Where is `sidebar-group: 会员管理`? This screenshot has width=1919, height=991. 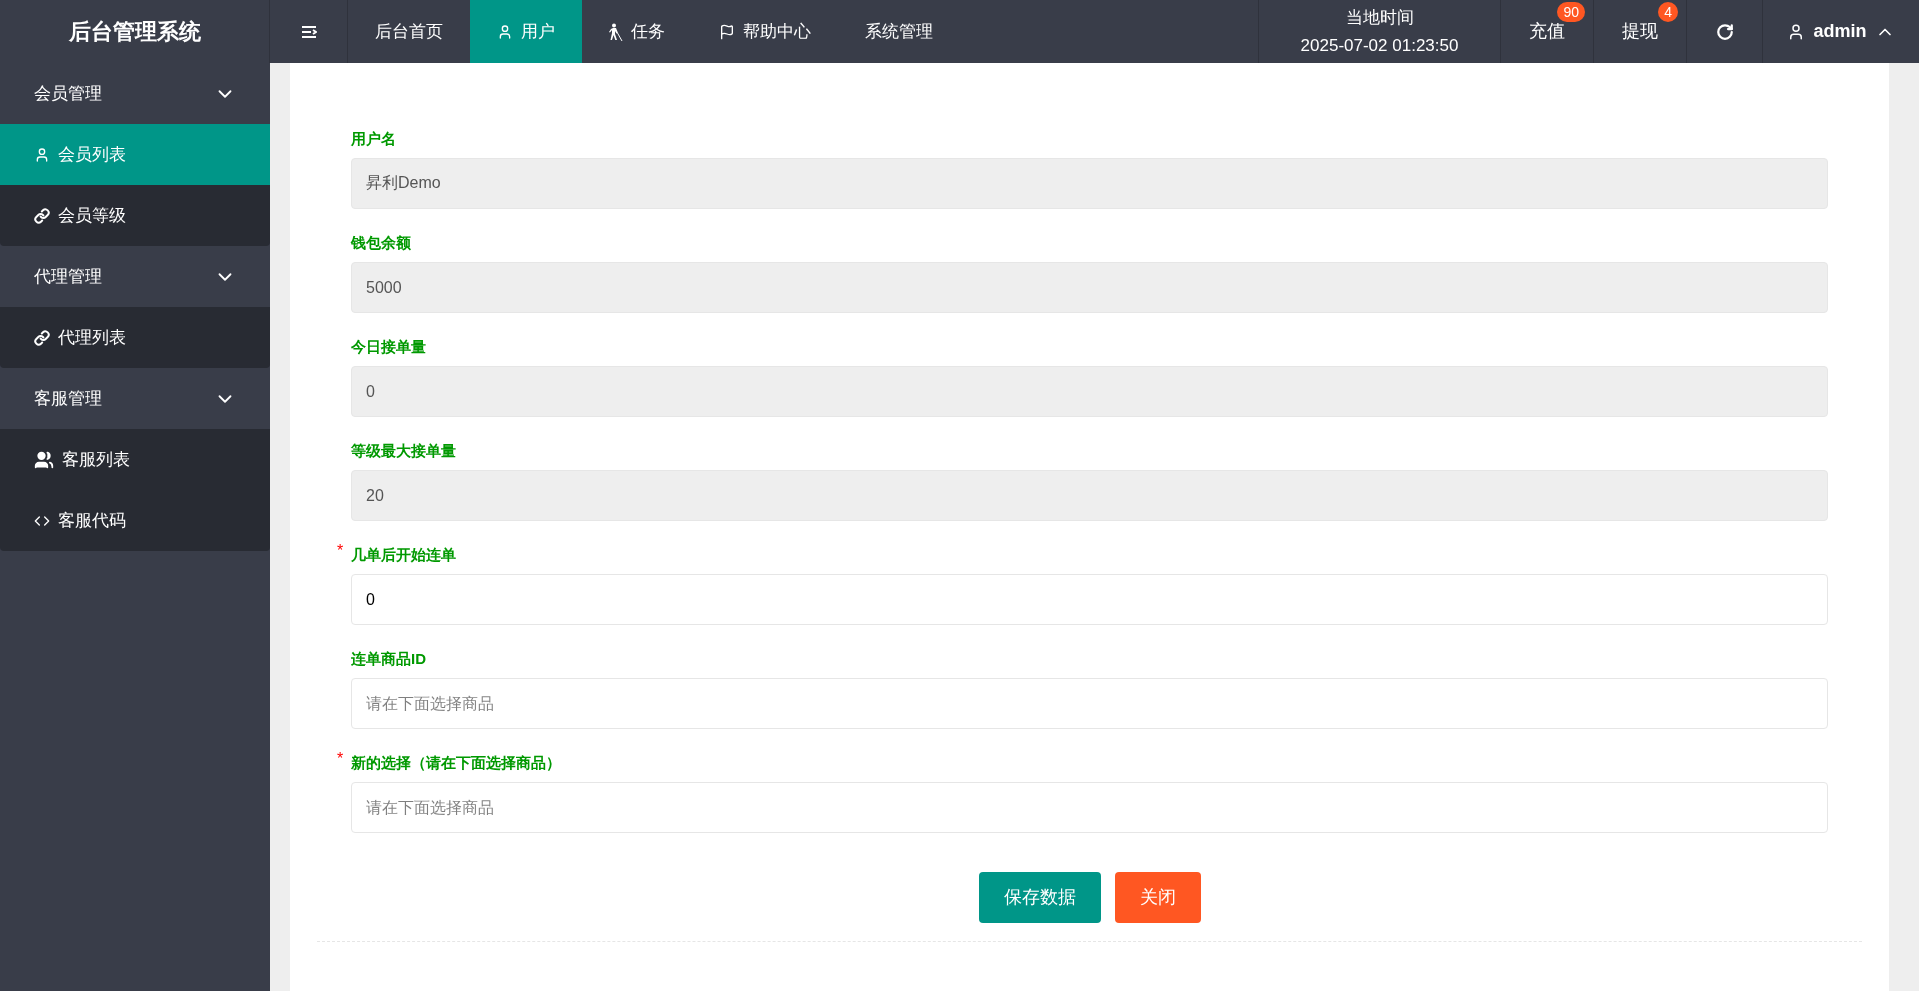 sidebar-group: 会员管理 is located at coordinates (135, 93).